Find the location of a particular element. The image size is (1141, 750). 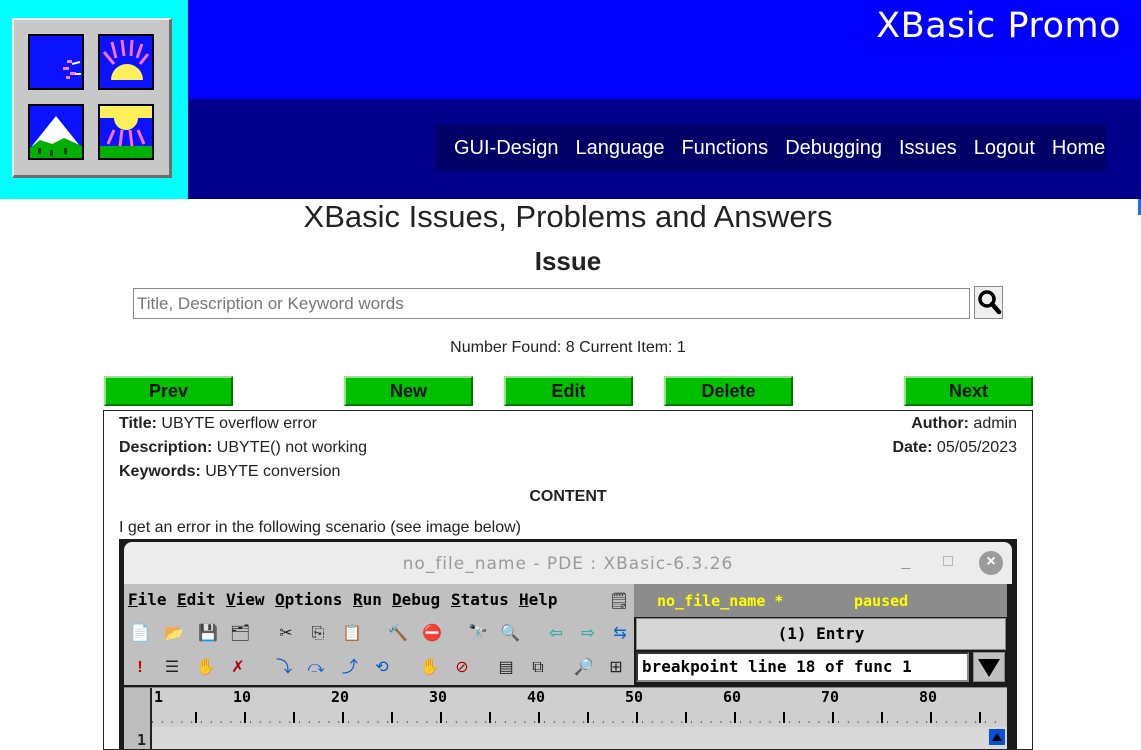

logo-window-frame is located at coordinates (92, 98).